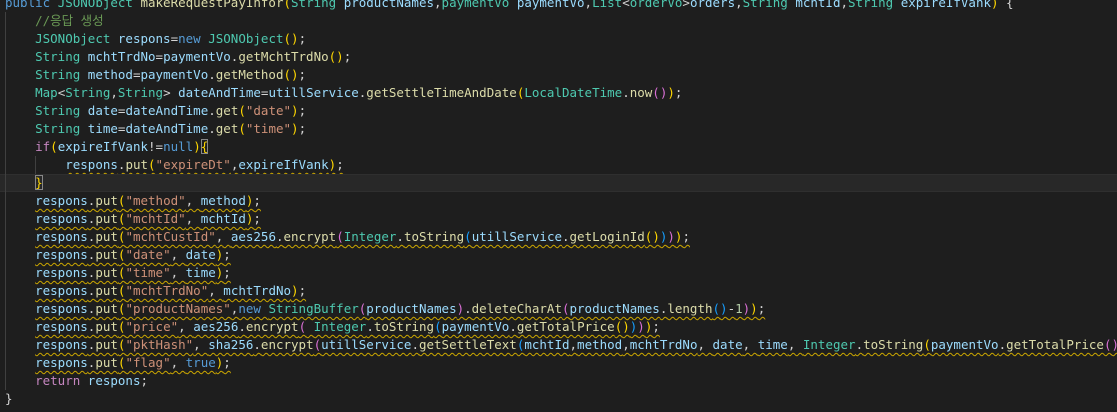 This screenshot has height=412, width=1117. Describe the element at coordinates (893, 344) in the screenshot. I see `code-token: toString` at that location.